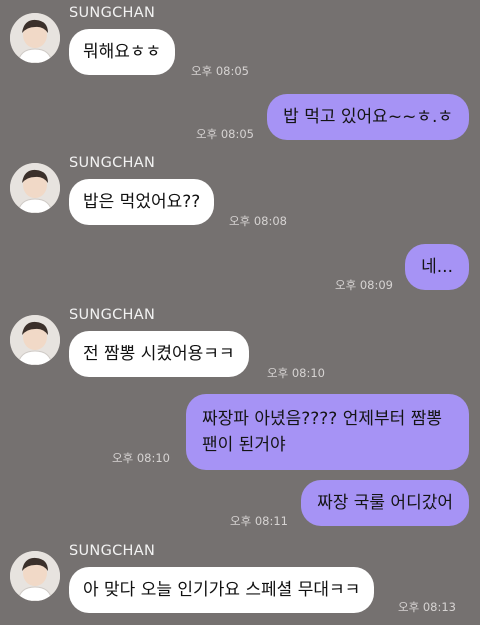 The height and width of the screenshot is (625, 480). Describe the element at coordinates (142, 202) in the screenshot. I see `incoming-bubble: 밥은 먹었어요??` at that location.